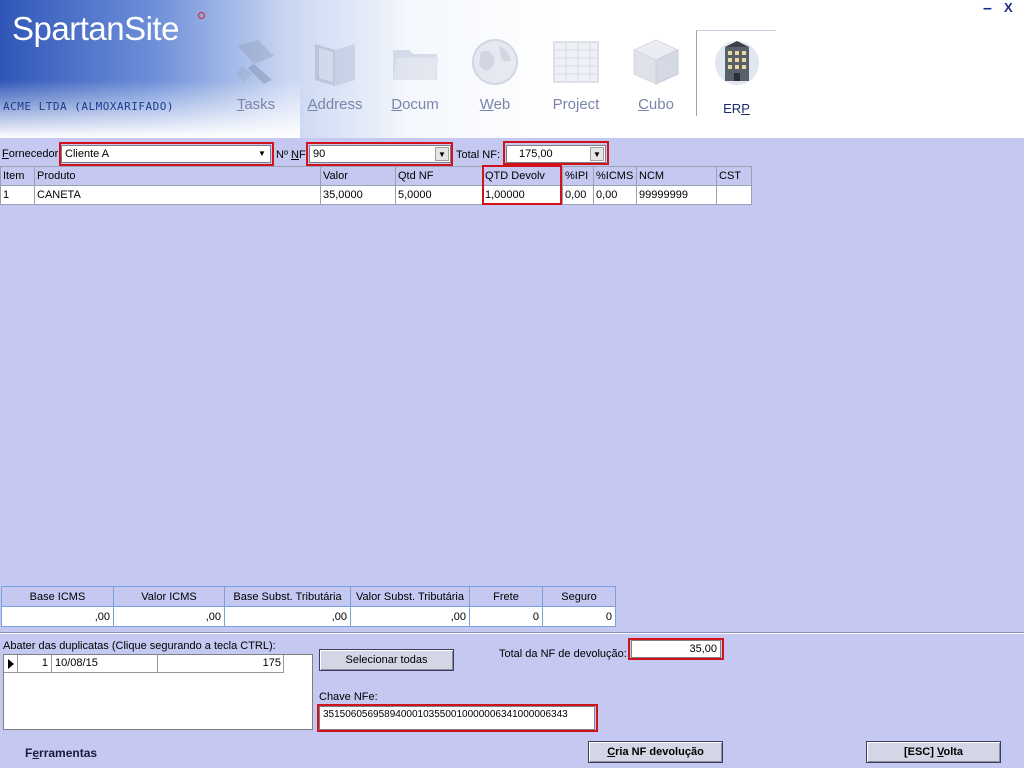 The height and width of the screenshot is (768, 1024). I want to click on select-all-button: Selecionar todas, so click(386, 660).